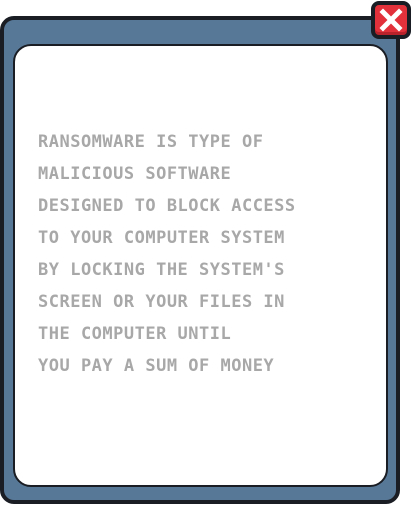 This screenshot has height=506, width=414. What do you see at coordinates (167, 206) in the screenshot?
I see `message-line: DESIGNED TO BLOCK ACCESS` at bounding box center [167, 206].